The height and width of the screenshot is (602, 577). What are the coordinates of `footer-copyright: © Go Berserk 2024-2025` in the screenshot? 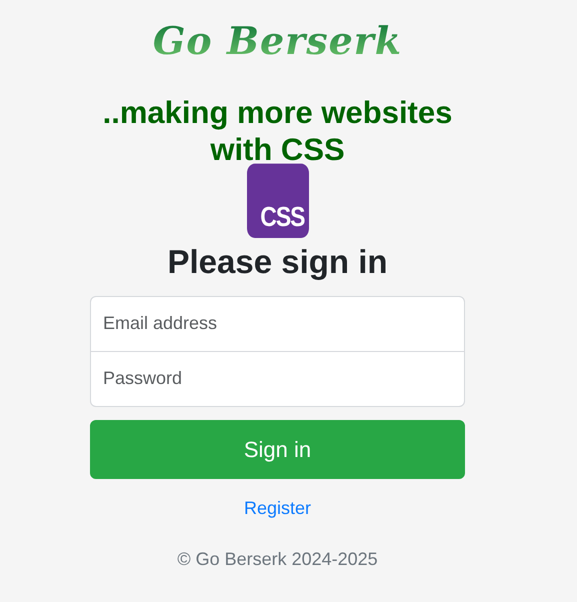 It's located at (277, 559).